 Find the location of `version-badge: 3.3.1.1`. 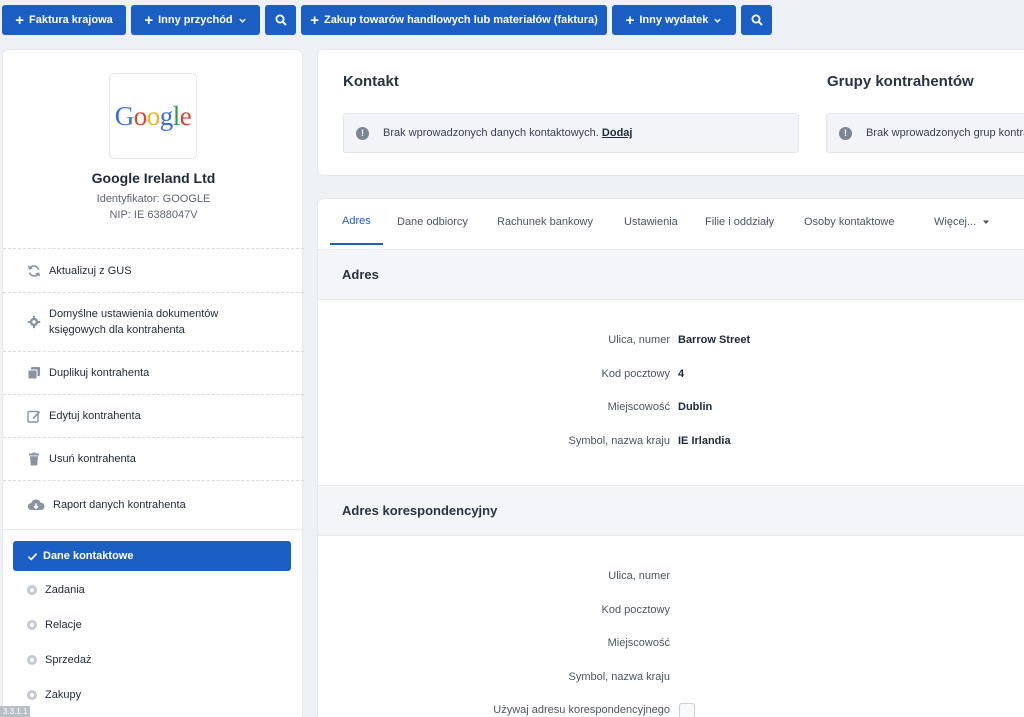

version-badge: 3.3.1.1 is located at coordinates (15, 711).